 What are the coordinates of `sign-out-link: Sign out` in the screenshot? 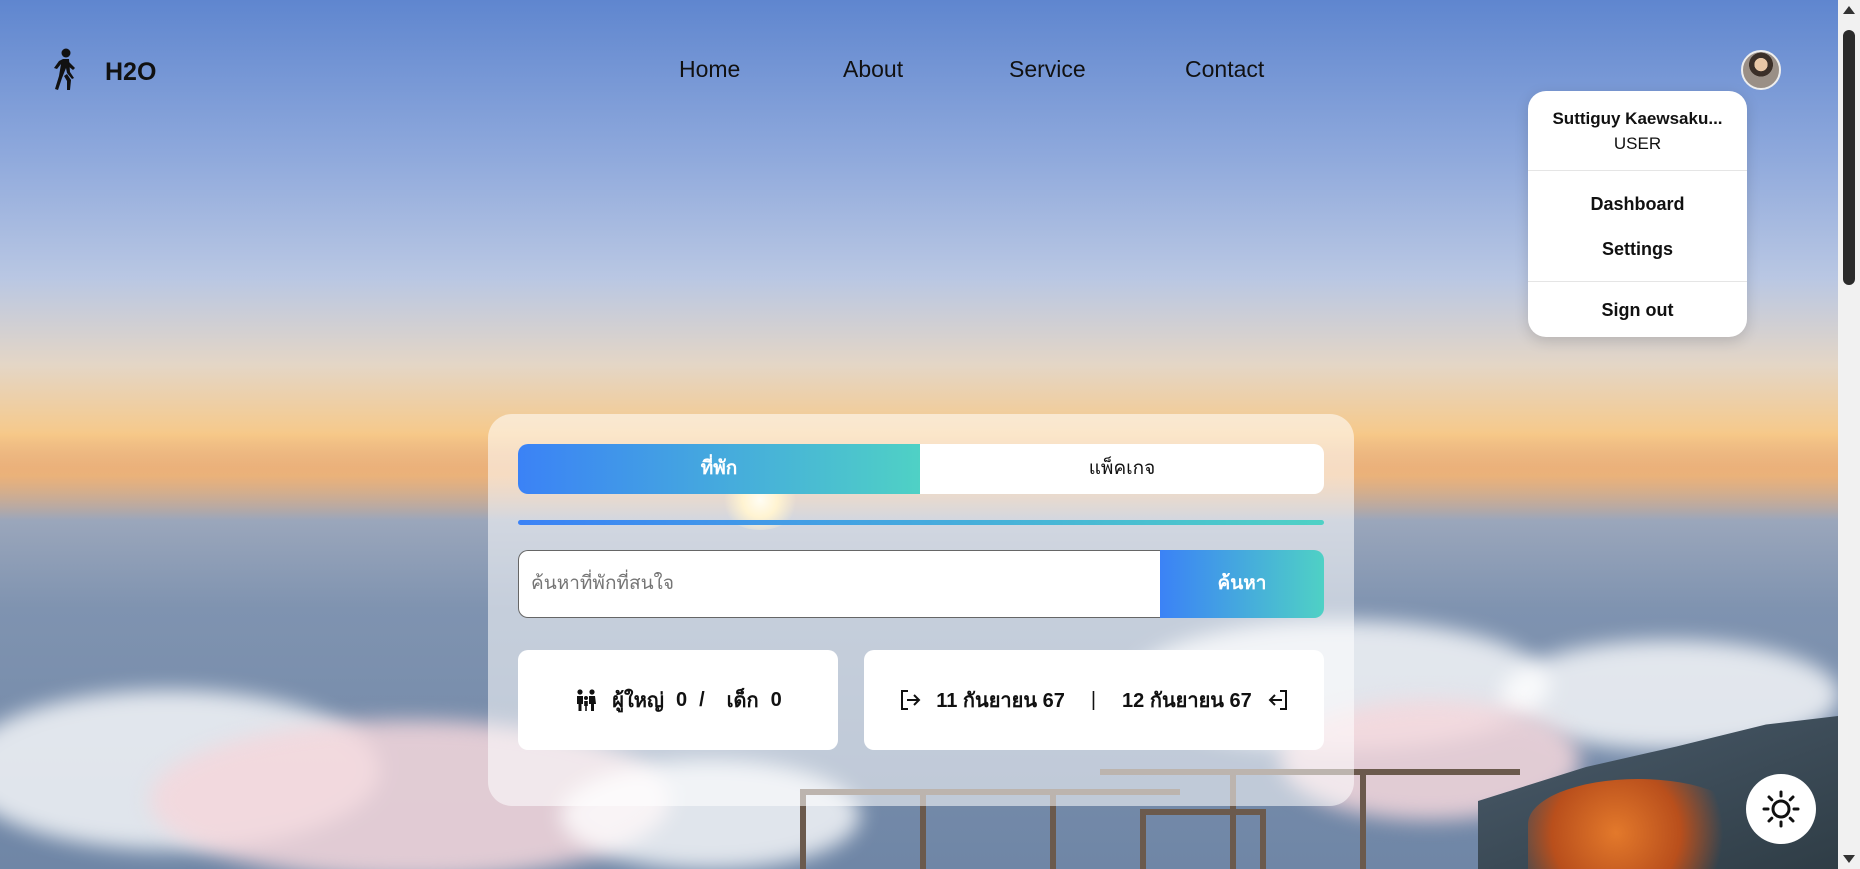 It's located at (1637, 310).